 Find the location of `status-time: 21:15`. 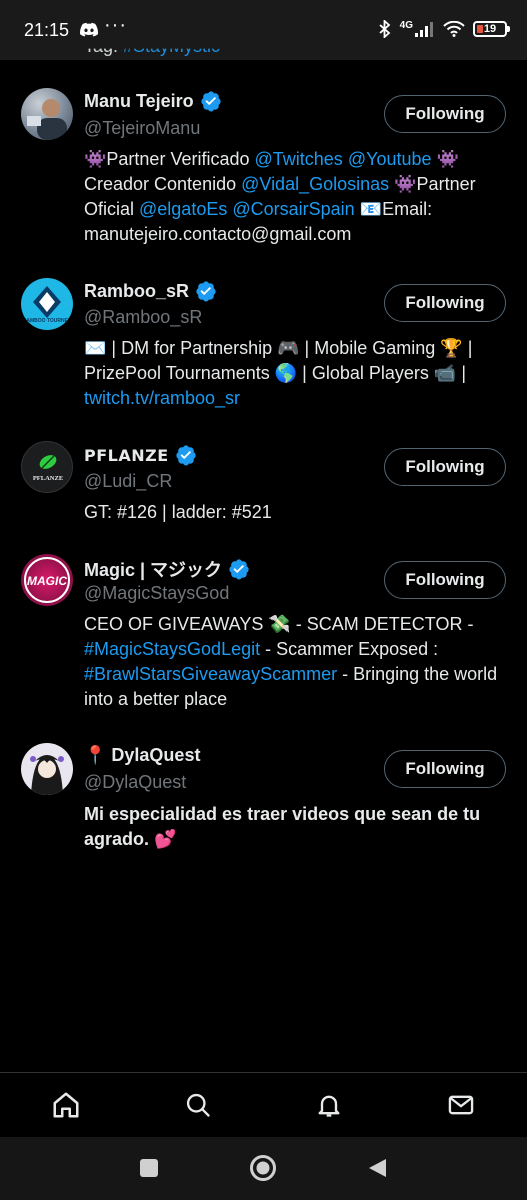

status-time: 21:15 is located at coordinates (47, 30).